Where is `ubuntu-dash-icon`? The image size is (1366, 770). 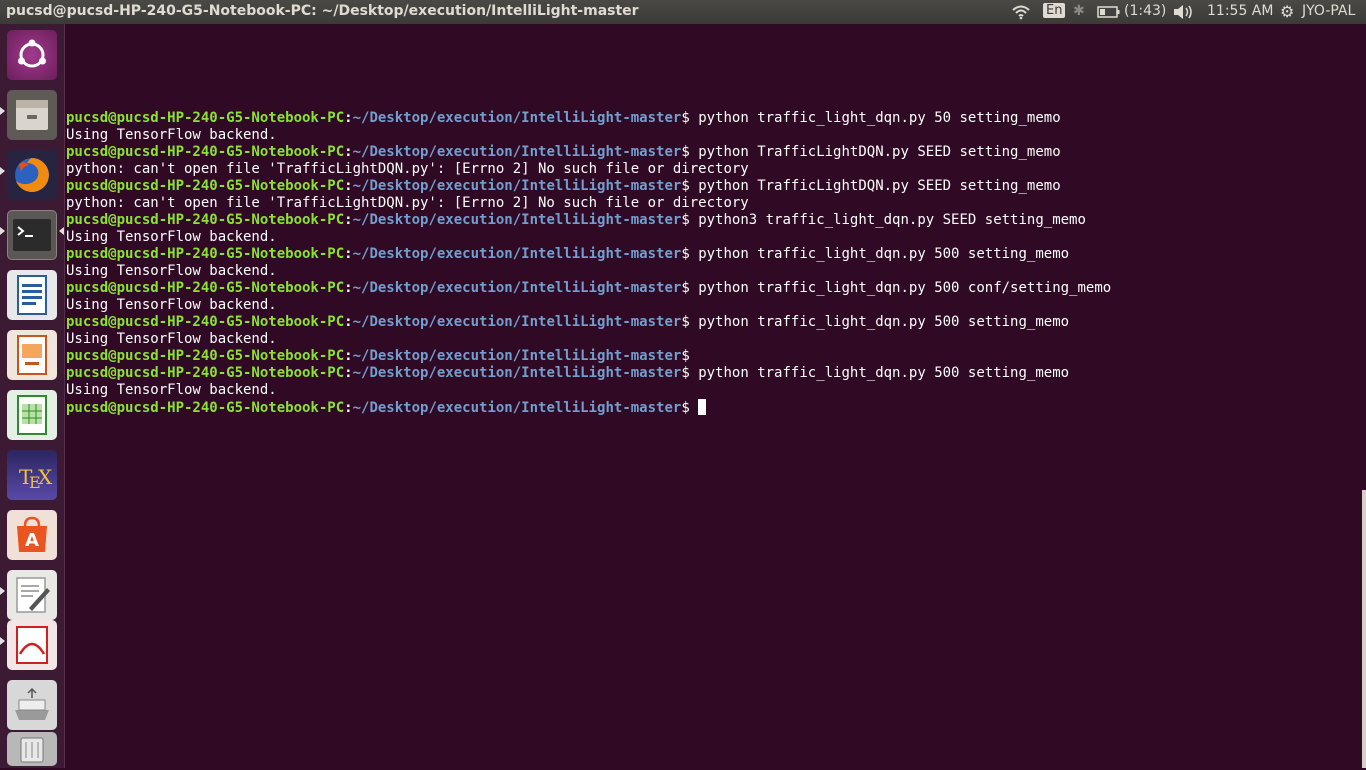
ubuntu-dash-icon is located at coordinates (32, 55).